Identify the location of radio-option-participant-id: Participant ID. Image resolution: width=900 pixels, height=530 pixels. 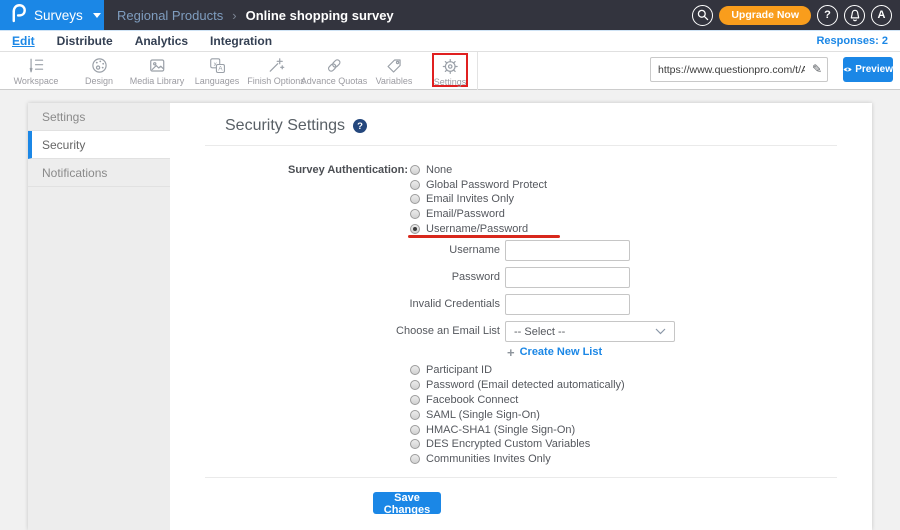
(517, 370).